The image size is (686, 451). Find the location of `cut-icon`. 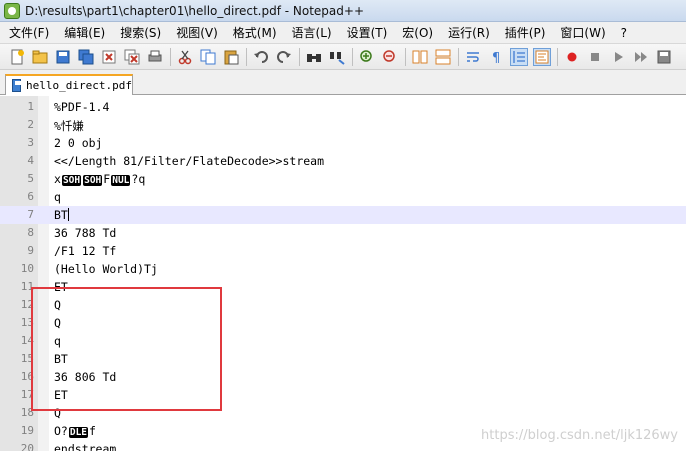

cut-icon is located at coordinates (185, 57).